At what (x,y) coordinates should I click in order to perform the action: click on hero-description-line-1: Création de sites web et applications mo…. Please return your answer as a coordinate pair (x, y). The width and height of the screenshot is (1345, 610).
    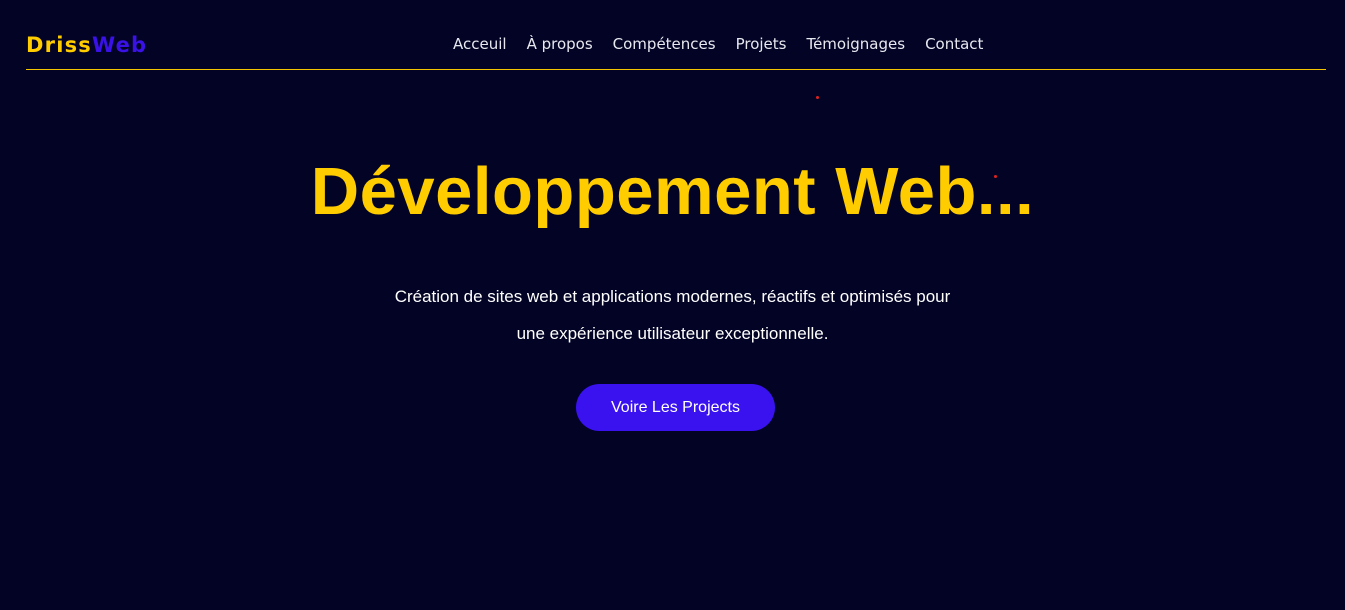
    Looking at the image, I should click on (672, 296).